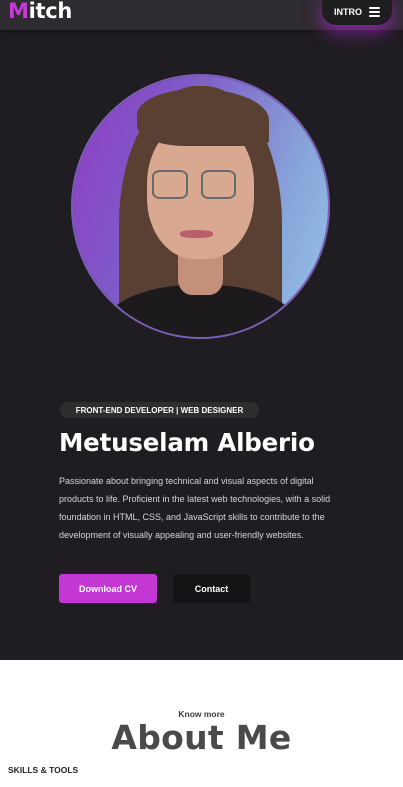 This screenshot has width=403, height=787. What do you see at coordinates (348, 12) in the screenshot?
I see `nav-menu-label: INTRO` at bounding box center [348, 12].